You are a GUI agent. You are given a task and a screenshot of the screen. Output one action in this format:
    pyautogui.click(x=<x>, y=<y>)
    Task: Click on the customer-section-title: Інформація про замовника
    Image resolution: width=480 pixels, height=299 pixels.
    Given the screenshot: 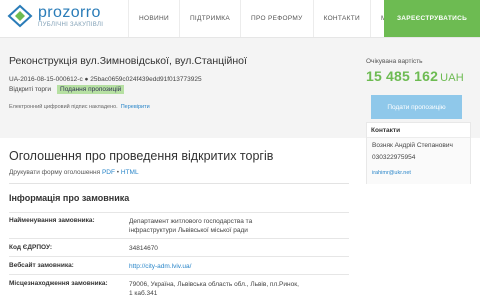 What is the action you would take?
    pyautogui.click(x=69, y=198)
    